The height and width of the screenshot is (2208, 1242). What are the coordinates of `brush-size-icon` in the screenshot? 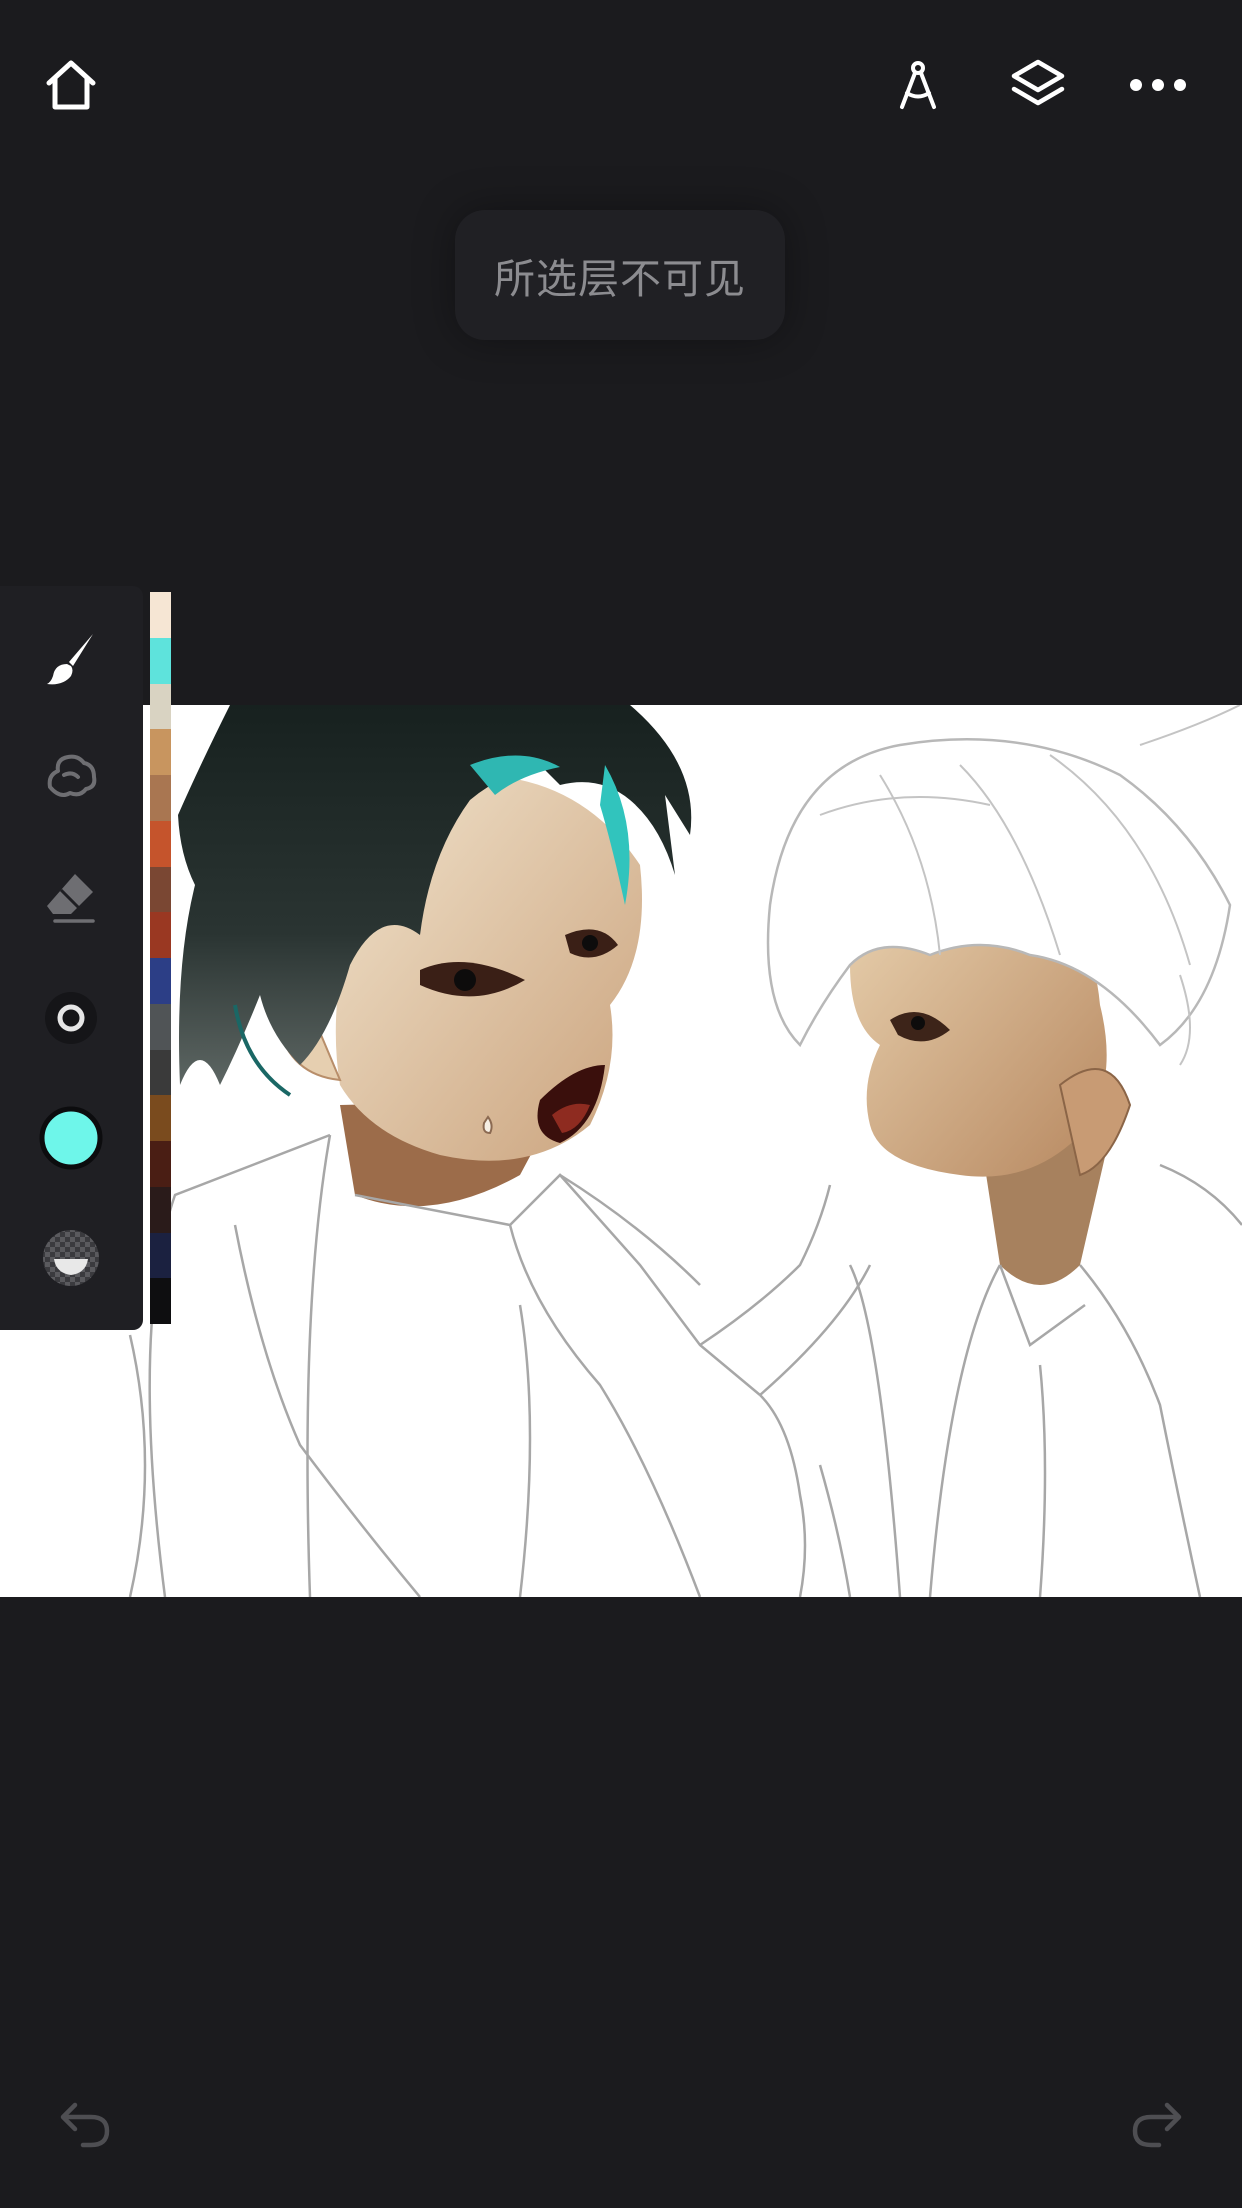 It's located at (71, 1018).